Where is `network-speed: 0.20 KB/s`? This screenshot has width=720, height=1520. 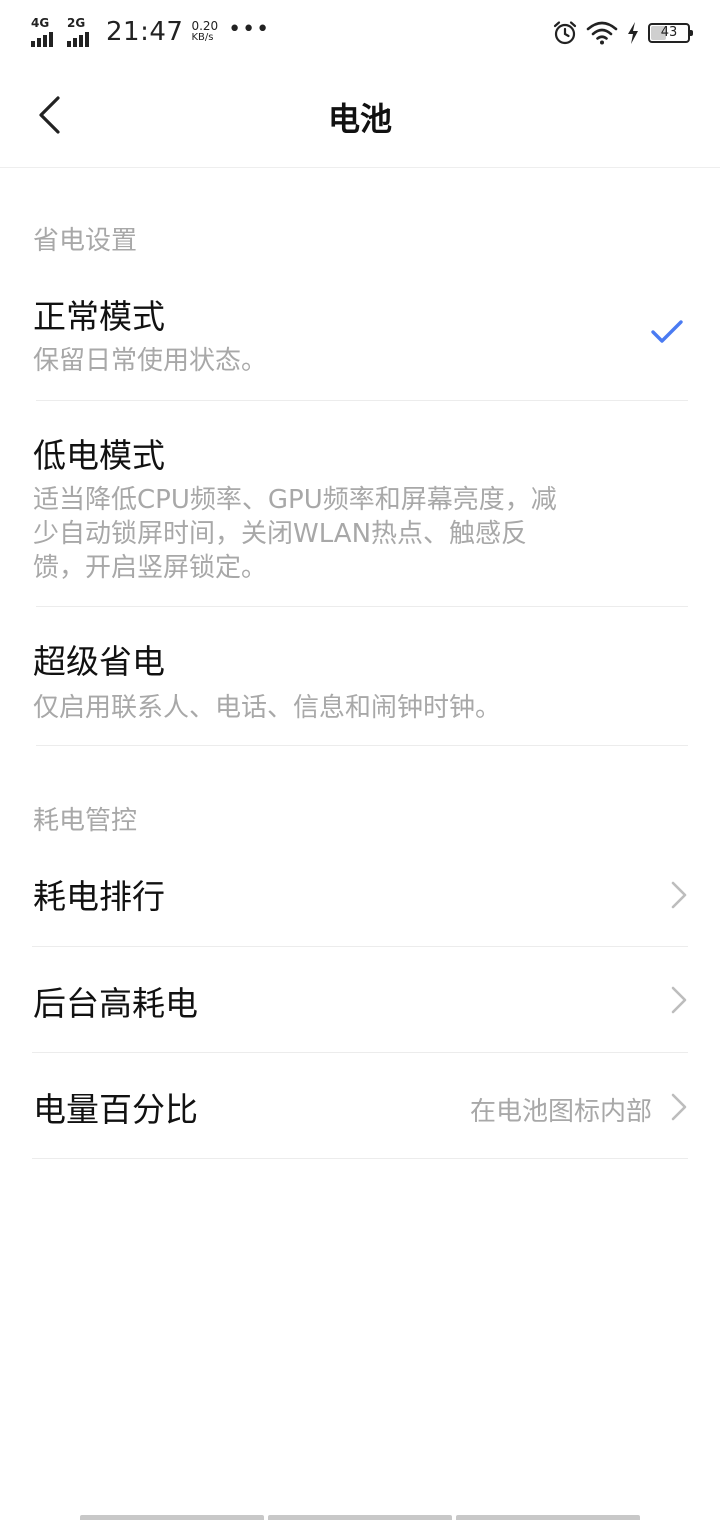 network-speed: 0.20 KB/s is located at coordinates (204, 32).